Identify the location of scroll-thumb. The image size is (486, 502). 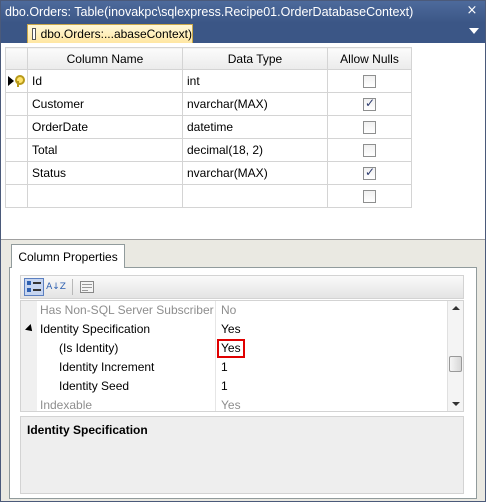
(455, 364).